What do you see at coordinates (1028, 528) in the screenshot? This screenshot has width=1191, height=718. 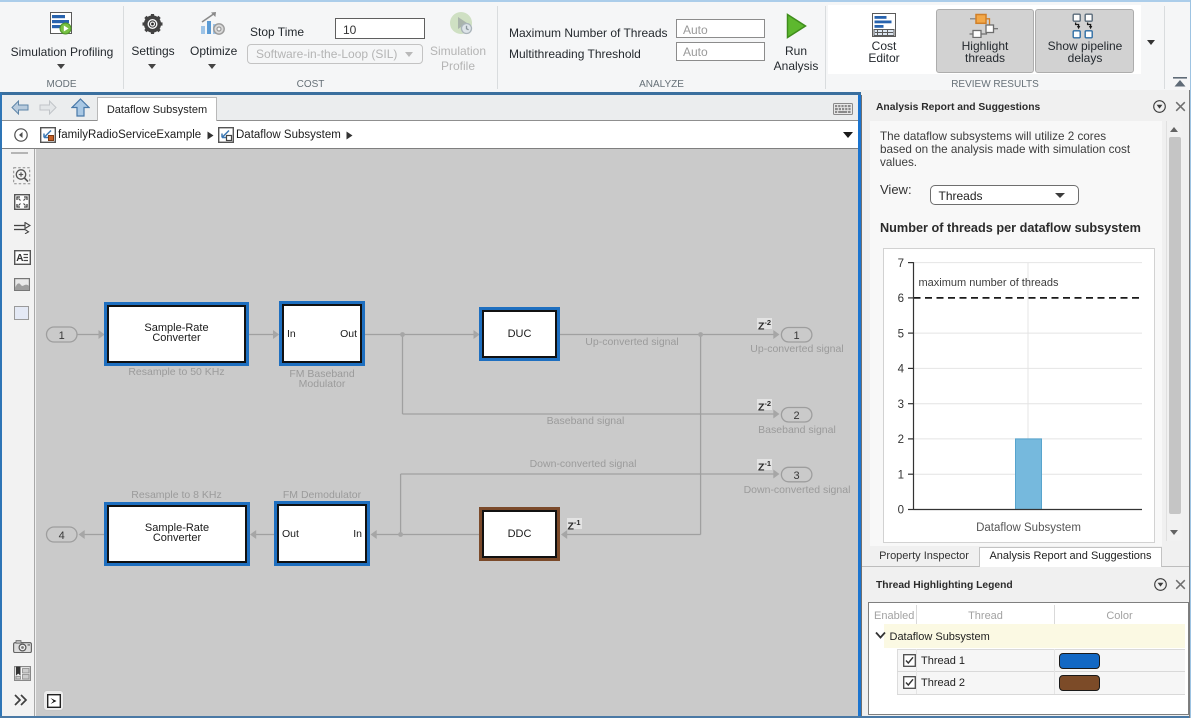 I see `svg-text: Dataflow Subsystem` at bounding box center [1028, 528].